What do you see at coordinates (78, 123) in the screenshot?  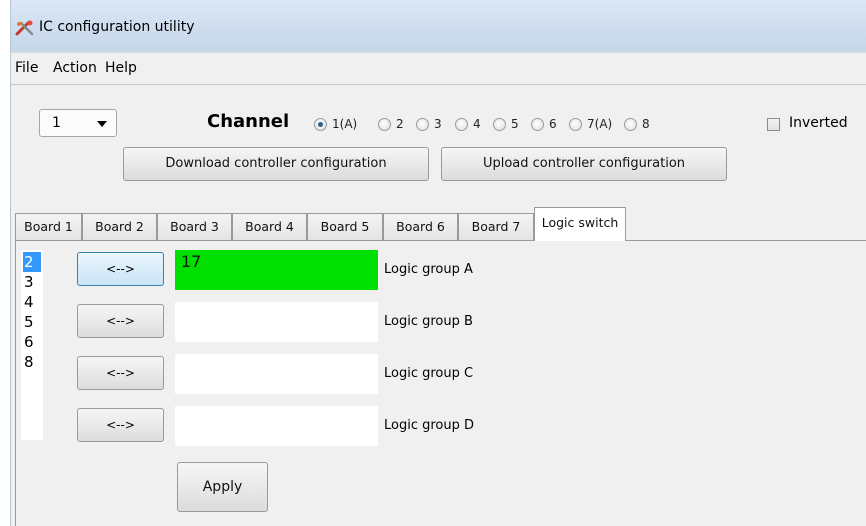 I see `controller-select: 1` at bounding box center [78, 123].